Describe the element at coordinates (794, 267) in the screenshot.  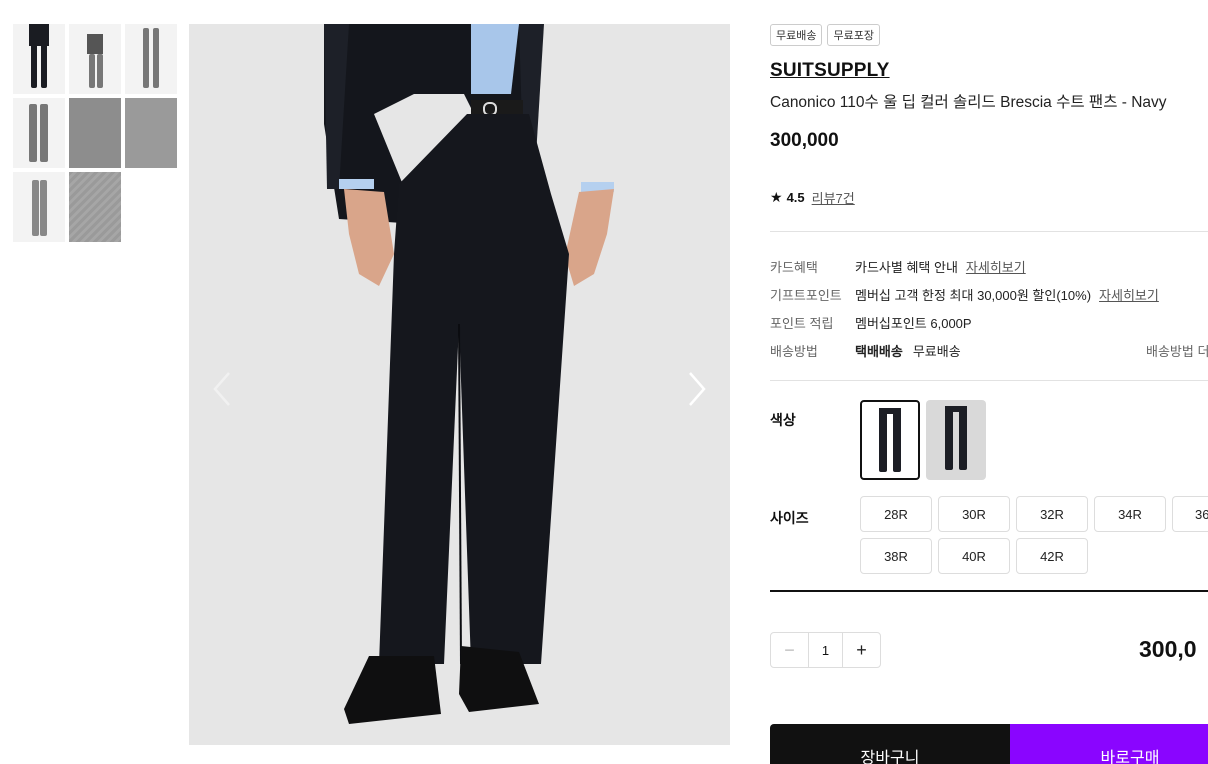
I see `card-benefit-label: 카드혜택` at that location.